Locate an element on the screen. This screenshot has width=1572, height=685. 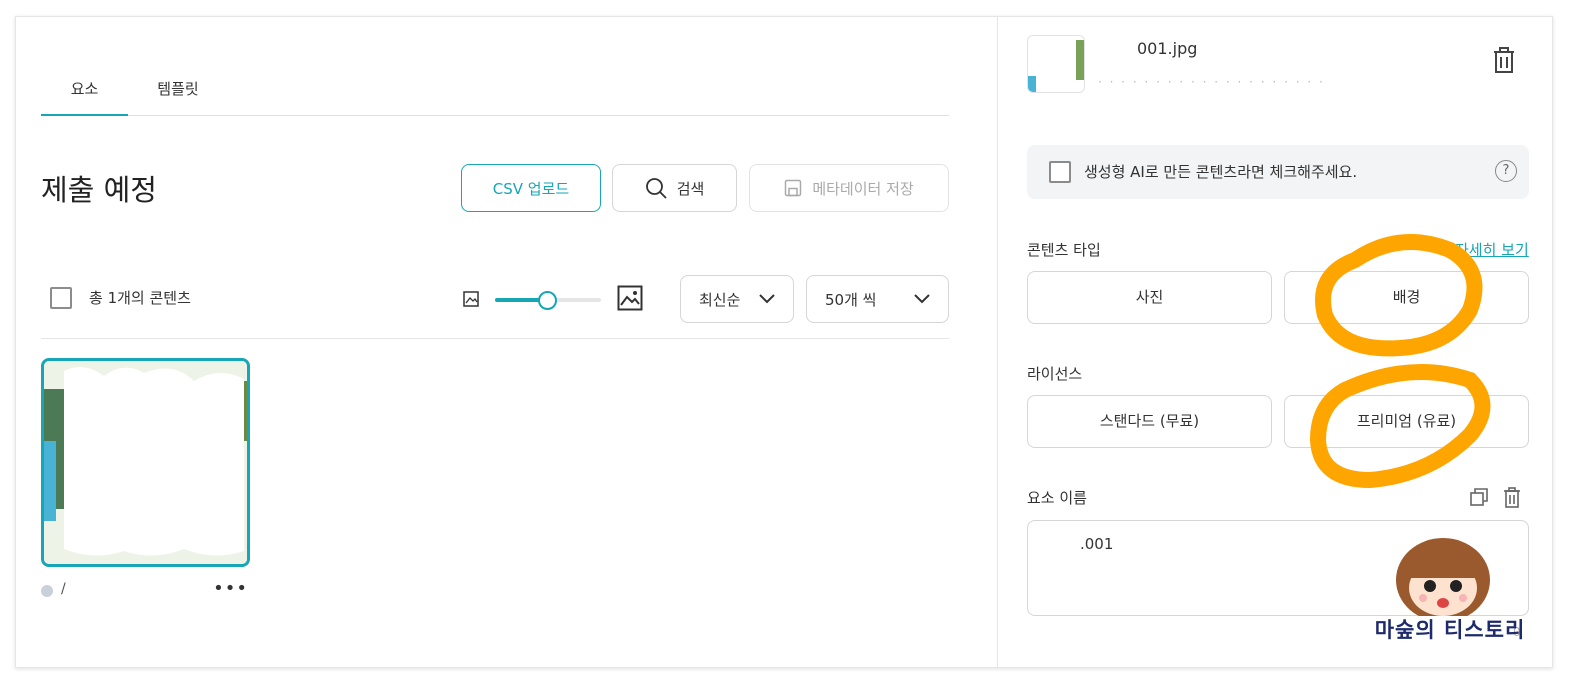
tab-elements: 요소 is located at coordinates (84, 92).